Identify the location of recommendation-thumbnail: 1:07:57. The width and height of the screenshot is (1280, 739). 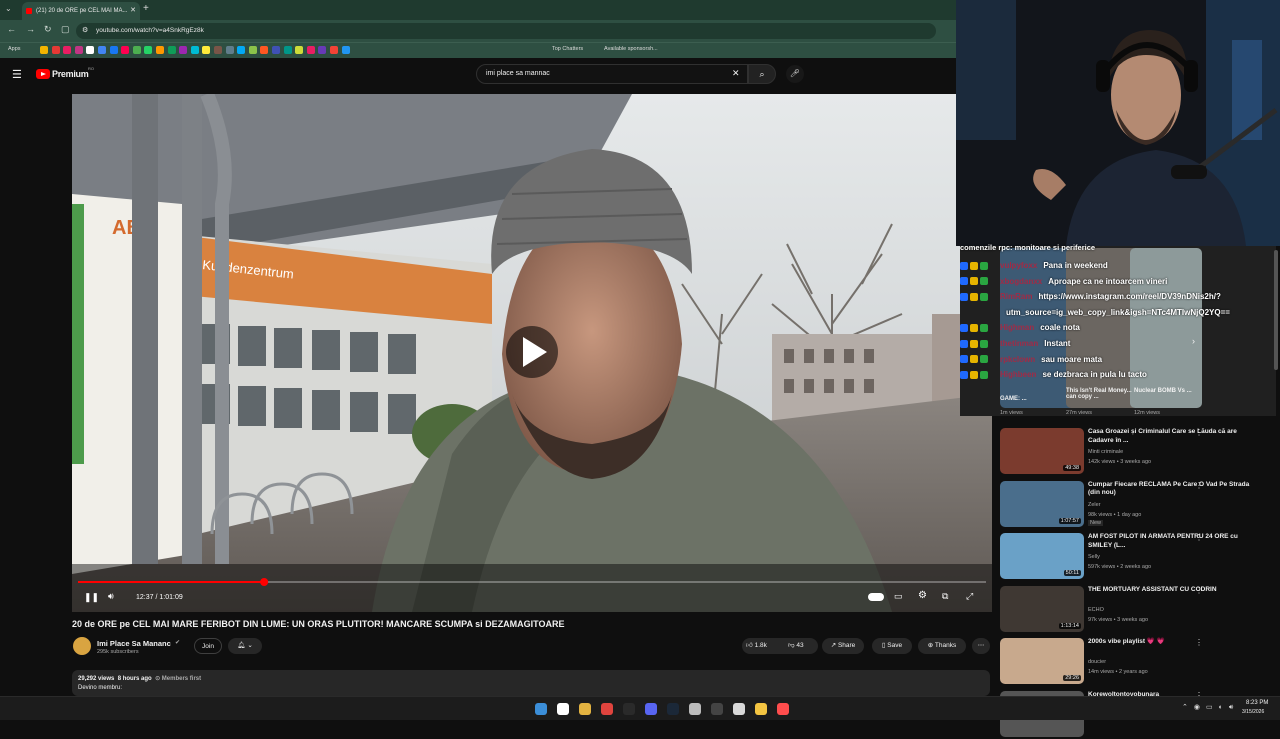
(1042, 503).